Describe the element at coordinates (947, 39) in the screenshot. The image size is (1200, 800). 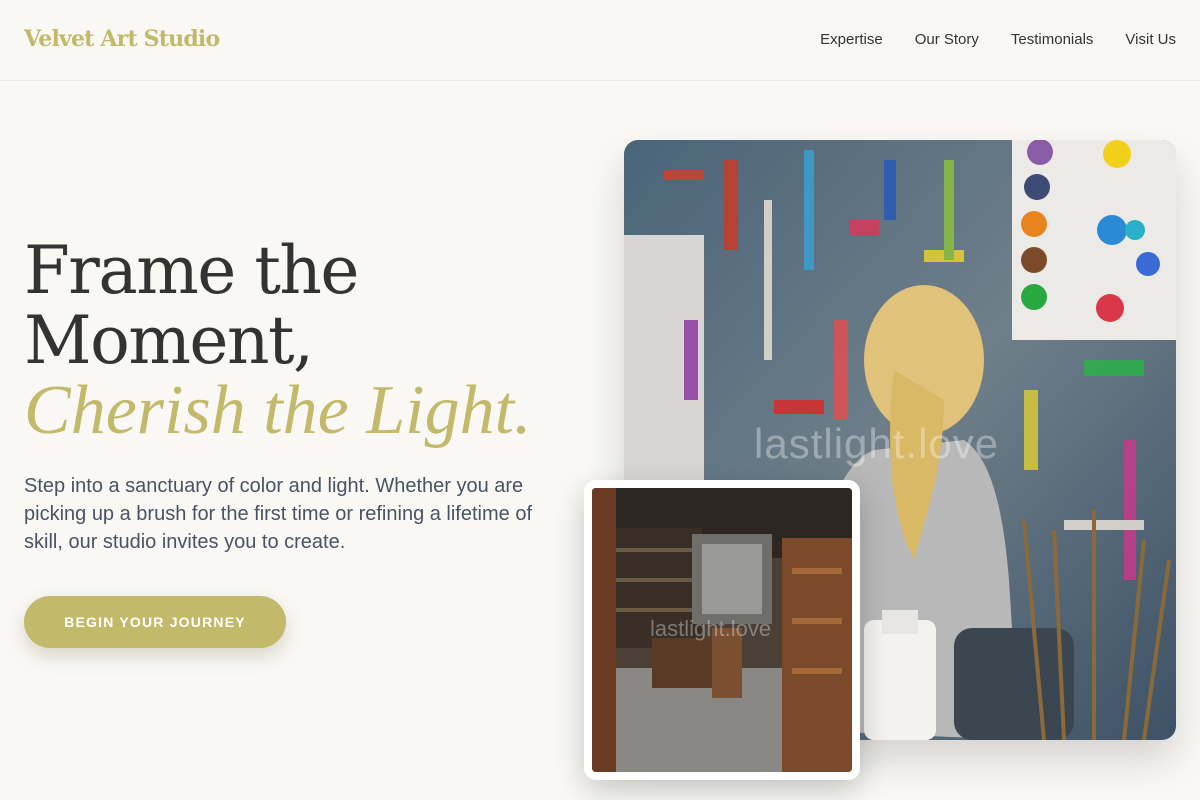
I see `nav-link-our-story: Our Story` at that location.